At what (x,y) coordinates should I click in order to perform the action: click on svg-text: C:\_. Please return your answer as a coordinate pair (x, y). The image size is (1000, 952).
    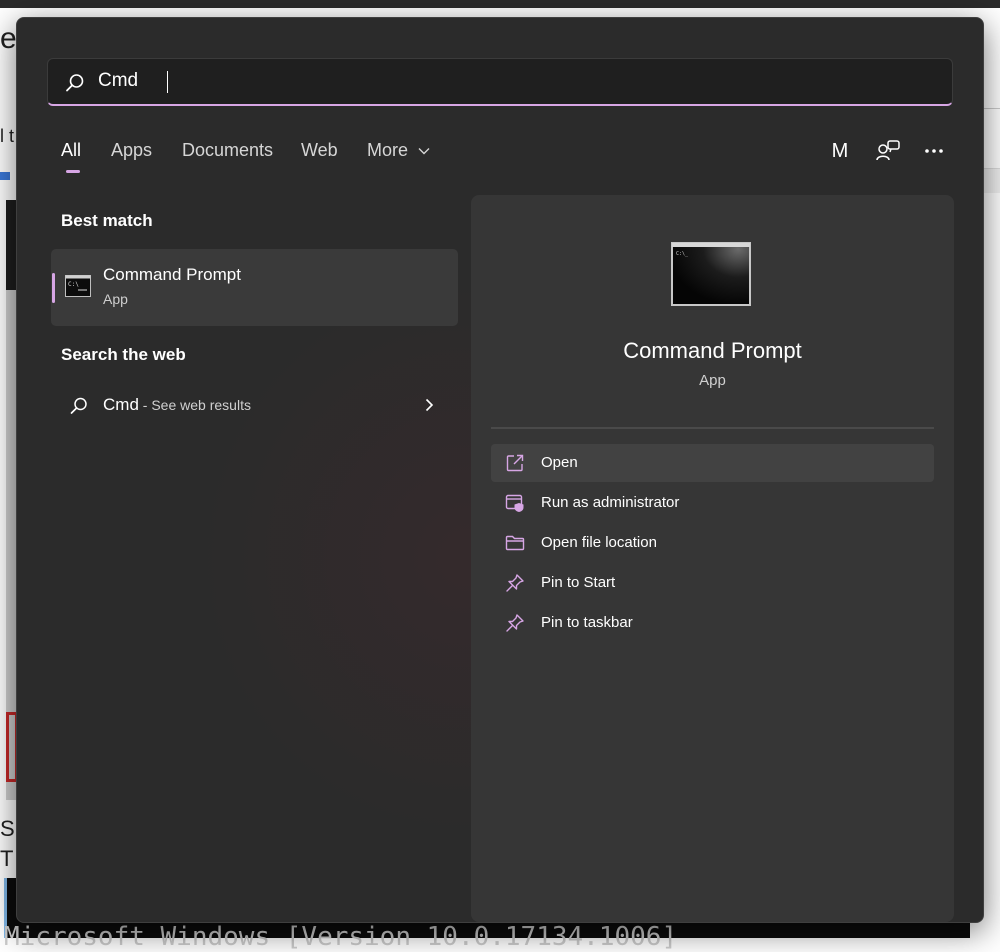
    Looking at the image, I should click on (682, 254).